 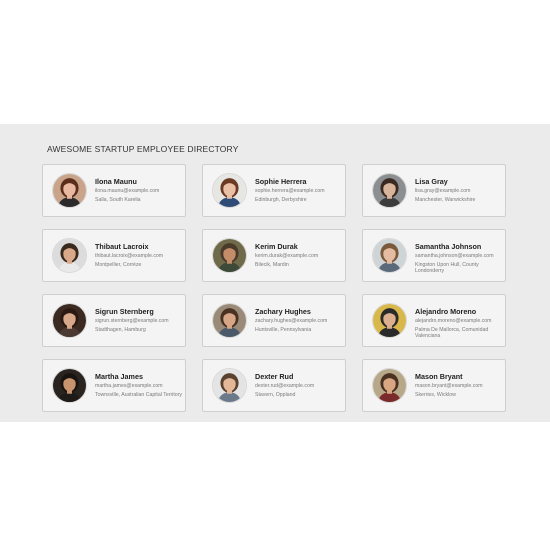 What do you see at coordinates (129, 386) in the screenshot?
I see `employee-email: martha.james@example.com` at bounding box center [129, 386].